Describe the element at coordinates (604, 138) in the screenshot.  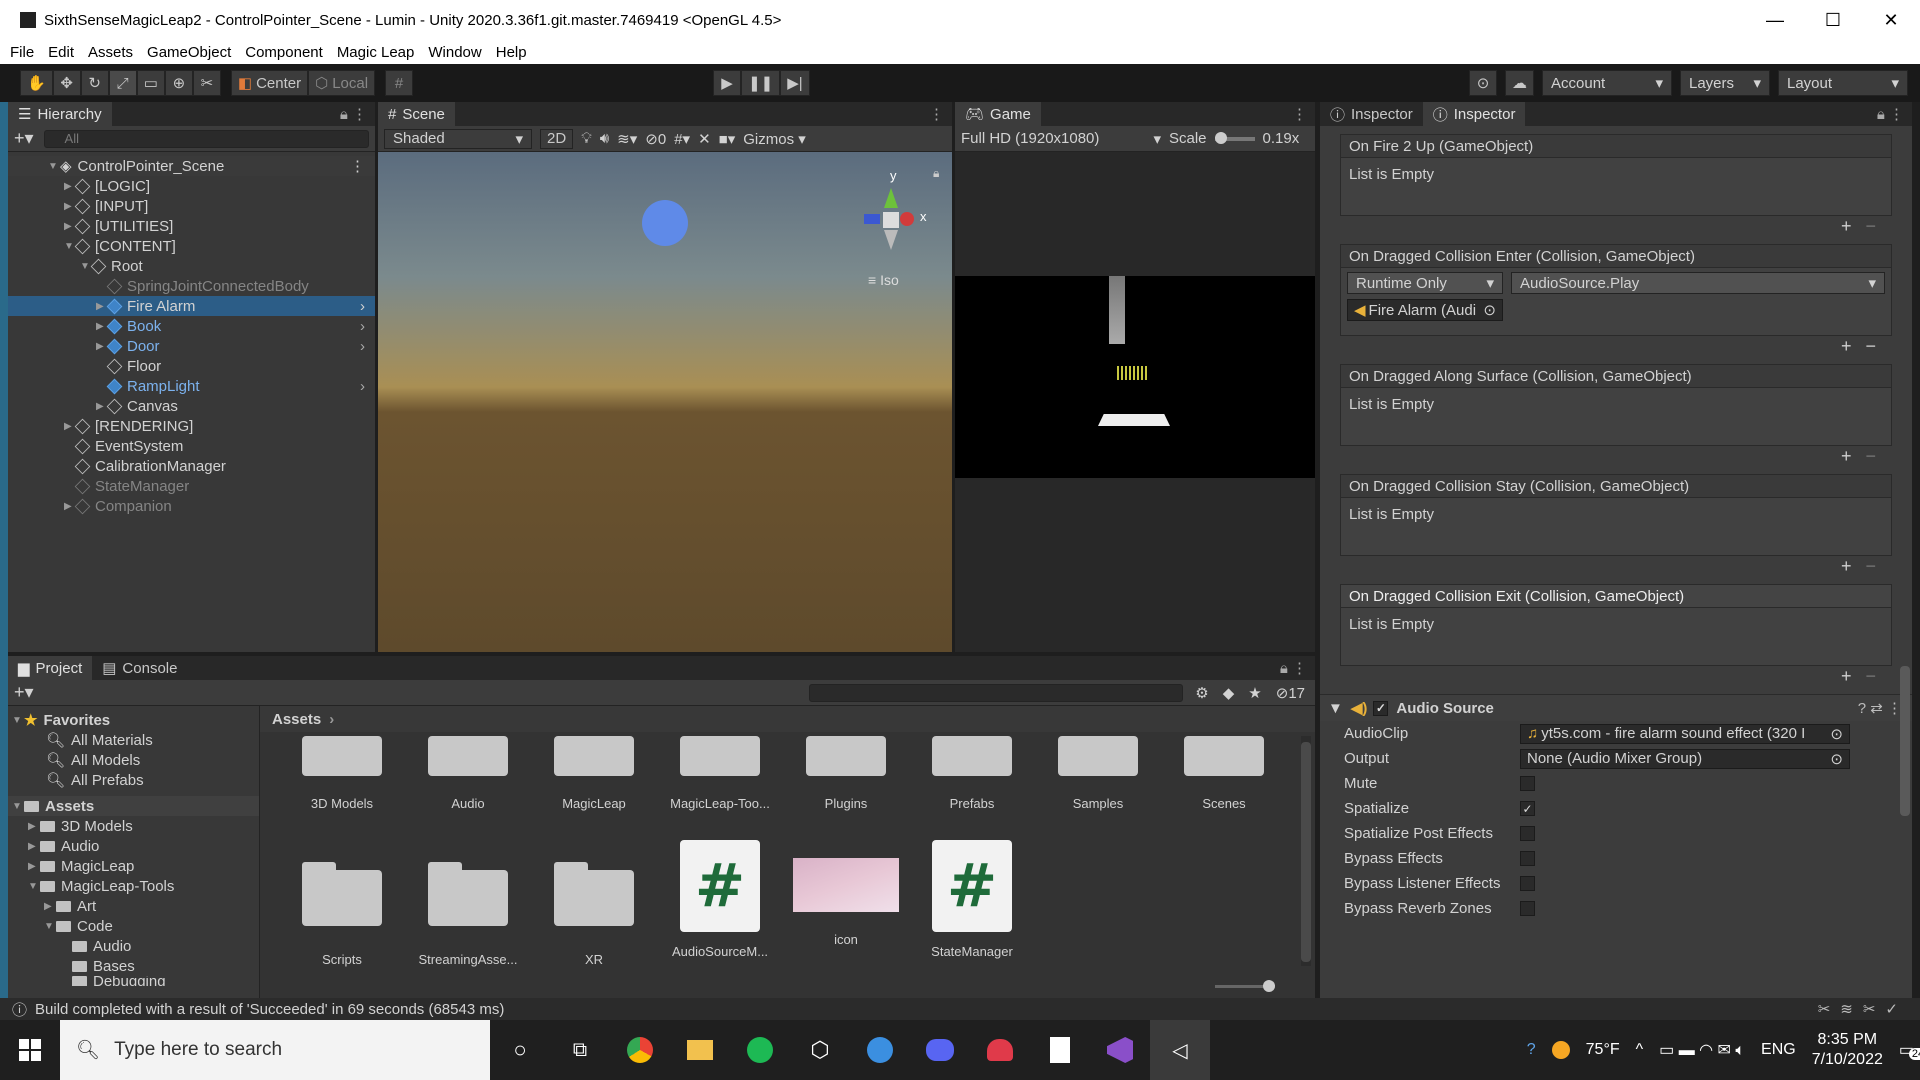
I see `audio-icon: 🔊︎` at that location.